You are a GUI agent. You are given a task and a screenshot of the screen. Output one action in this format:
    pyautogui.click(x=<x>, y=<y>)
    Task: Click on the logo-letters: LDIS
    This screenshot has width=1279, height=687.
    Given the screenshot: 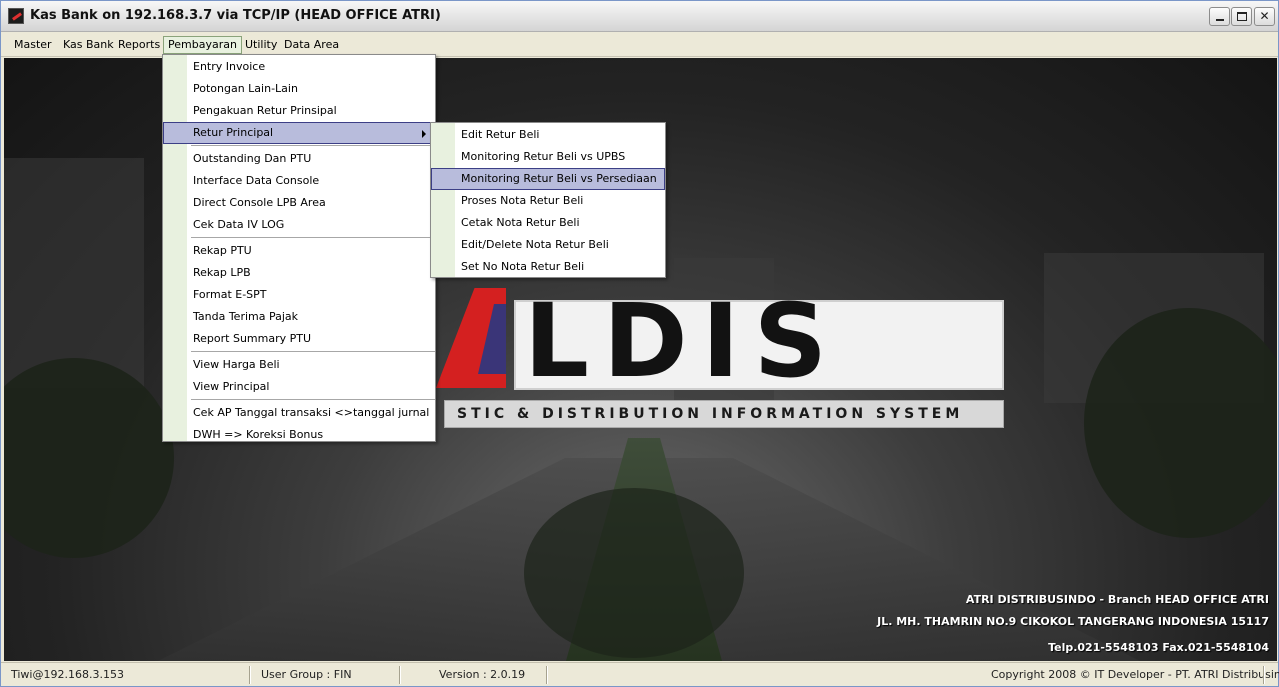 What is the action you would take?
    pyautogui.click(x=683, y=341)
    